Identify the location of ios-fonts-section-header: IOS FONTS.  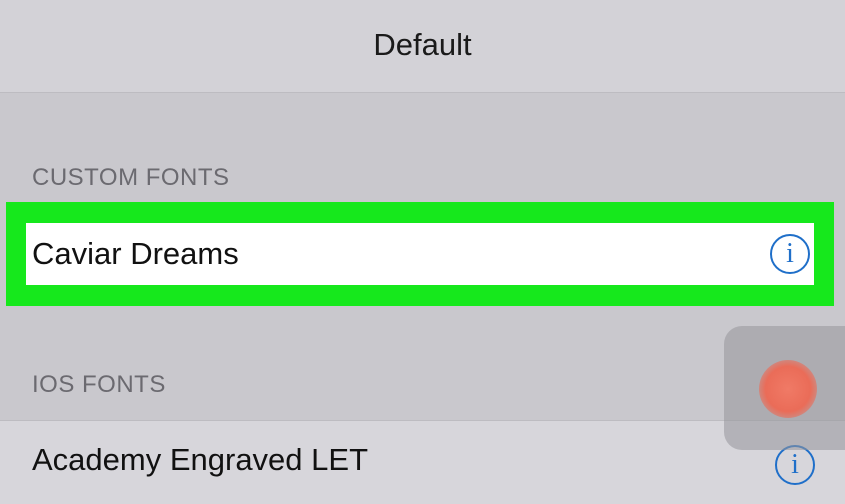
(99, 384).